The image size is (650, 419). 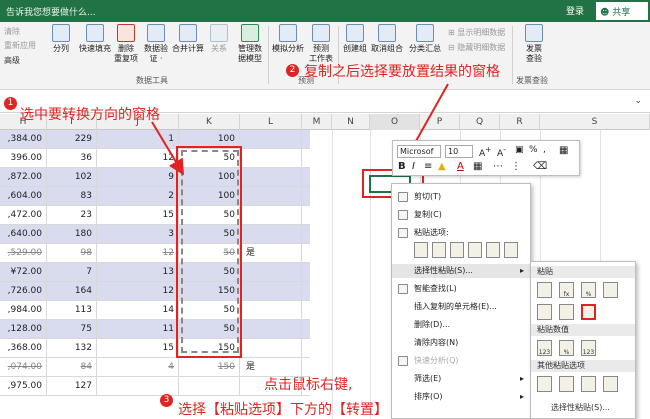 I want to click on menu-item-copy: 复制(C), so click(x=461, y=215).